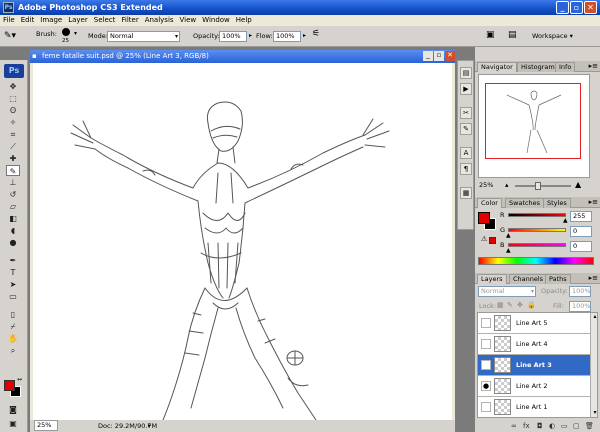 This screenshot has width=600, height=432. What do you see at coordinates (9, 20) in the screenshot?
I see `menu-file: File` at bounding box center [9, 20].